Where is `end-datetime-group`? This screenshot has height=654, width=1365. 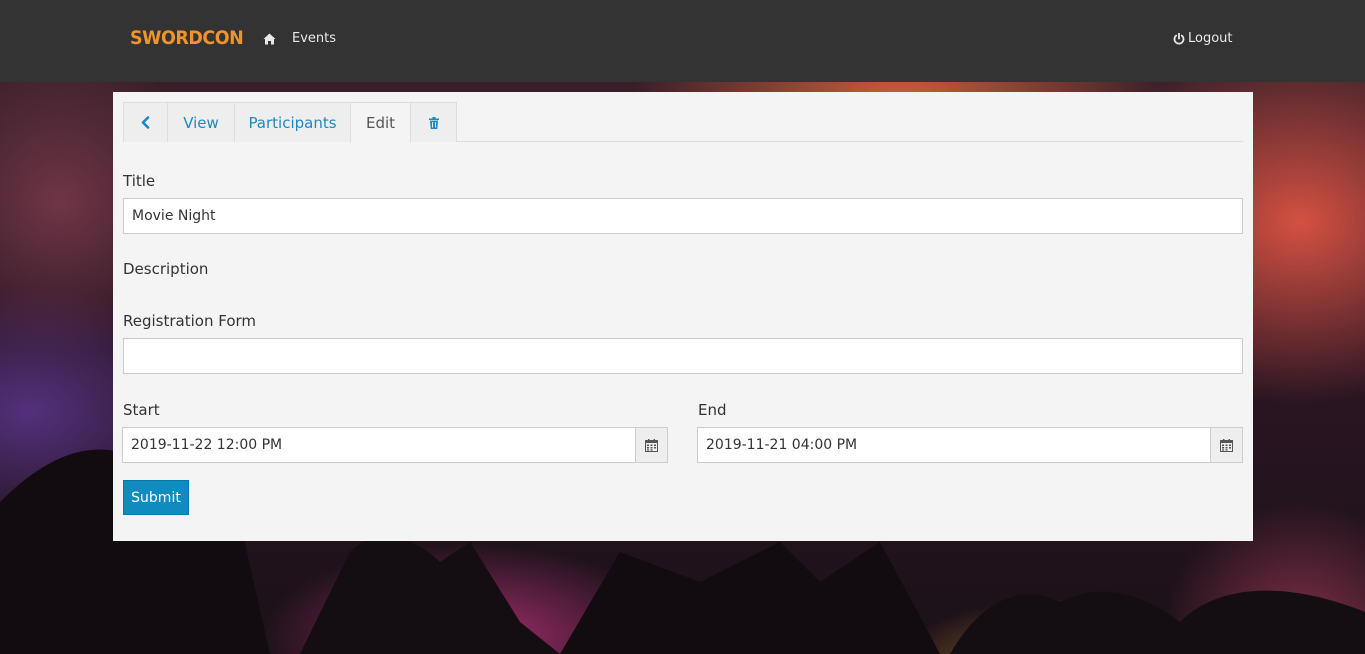 end-datetime-group is located at coordinates (970, 445).